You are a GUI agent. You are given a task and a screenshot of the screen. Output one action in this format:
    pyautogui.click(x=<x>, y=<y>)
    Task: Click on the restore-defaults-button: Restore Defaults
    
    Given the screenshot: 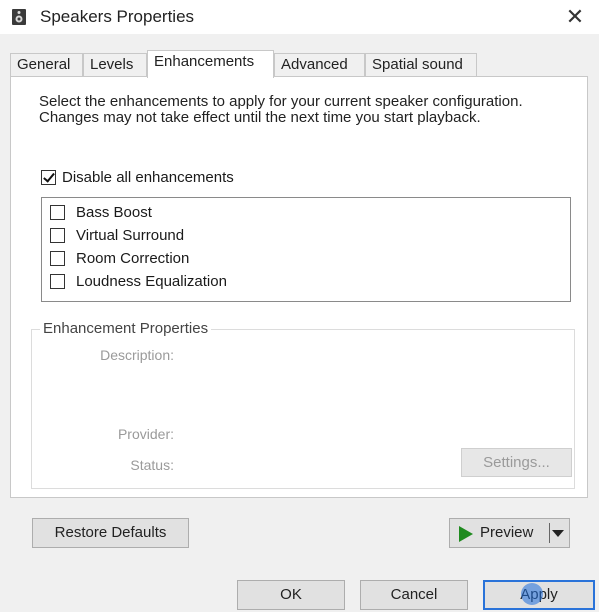 What is the action you would take?
    pyautogui.click(x=110, y=533)
    